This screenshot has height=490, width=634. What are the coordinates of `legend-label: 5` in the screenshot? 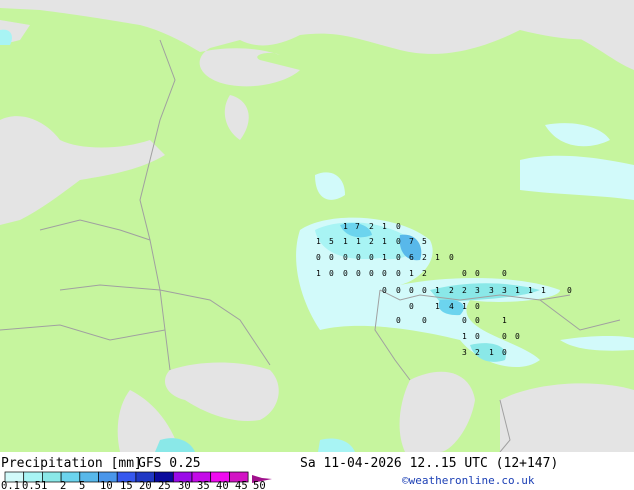 It's located at (82, 485).